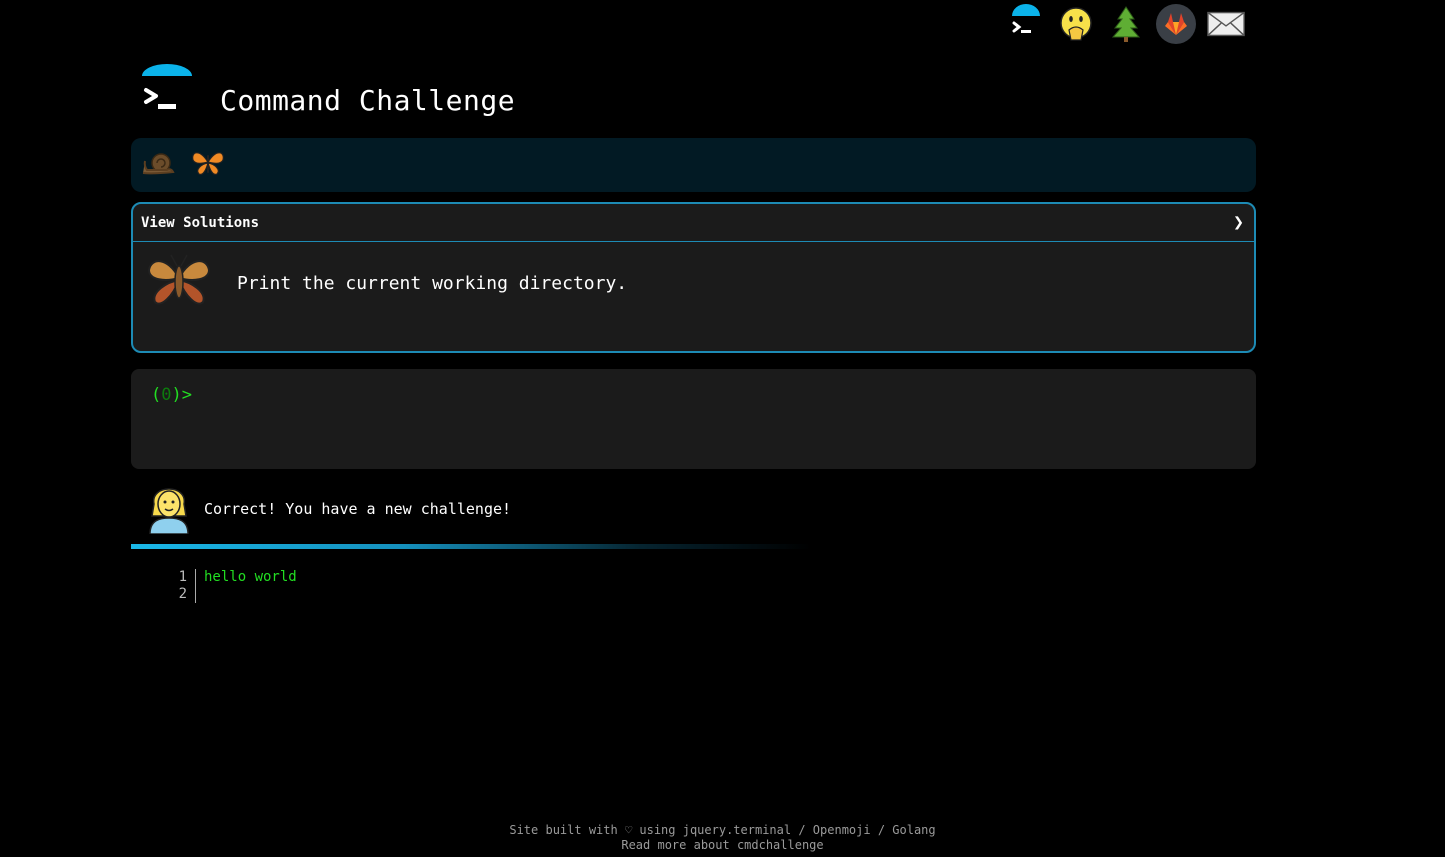 The height and width of the screenshot is (857, 1445). Describe the element at coordinates (358, 509) in the screenshot. I see `result-text: Correct! You have a new challenge!` at that location.